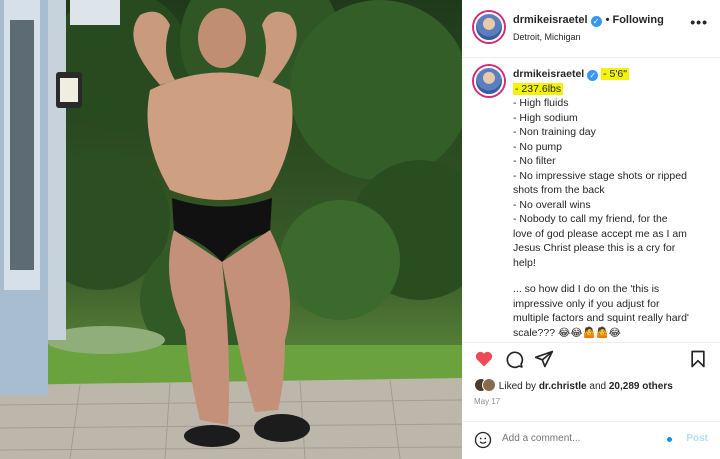 Image resolution: width=720 pixels, height=459 pixels. I want to click on post-location: Detroit, Michigan, so click(547, 37).